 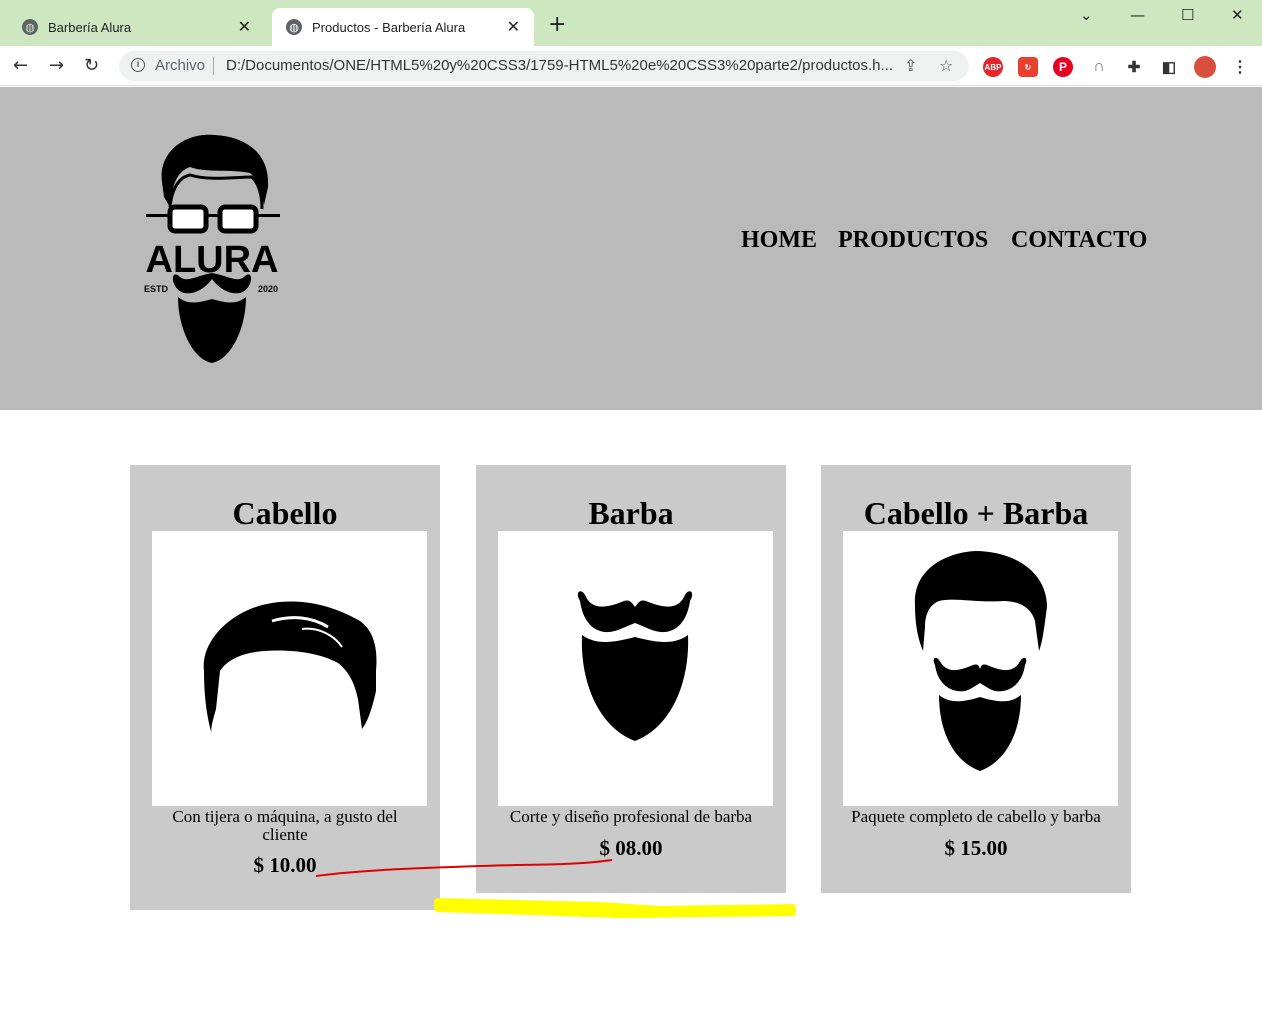 I want to click on side-panel-icon: ◧, so click(x=1169, y=67).